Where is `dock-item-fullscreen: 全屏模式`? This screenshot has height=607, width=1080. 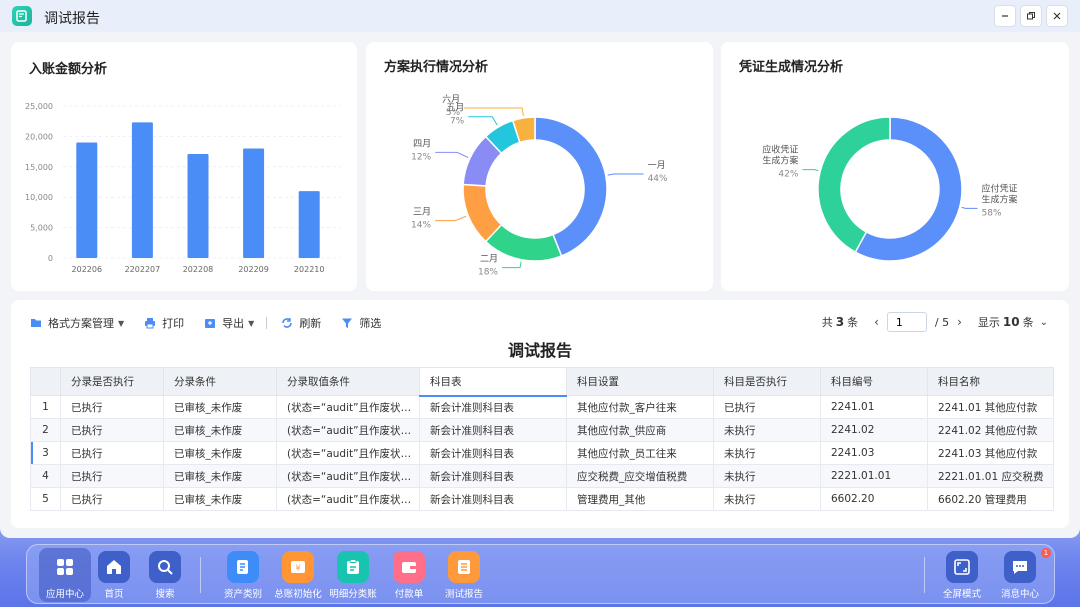
dock-item-fullscreen: 全屏模式 is located at coordinates (962, 575).